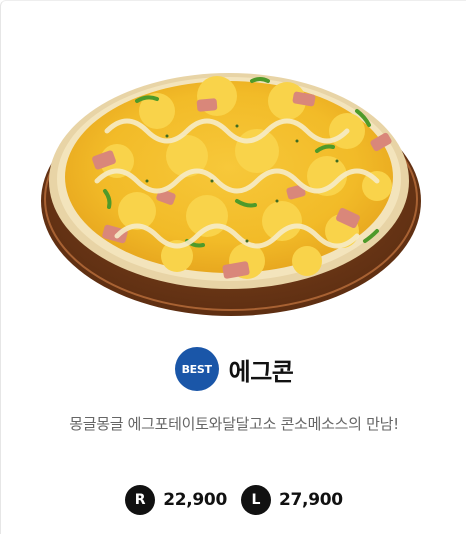  Describe the element at coordinates (195, 500) in the screenshot. I see `price-value-regular: 22,900` at that location.